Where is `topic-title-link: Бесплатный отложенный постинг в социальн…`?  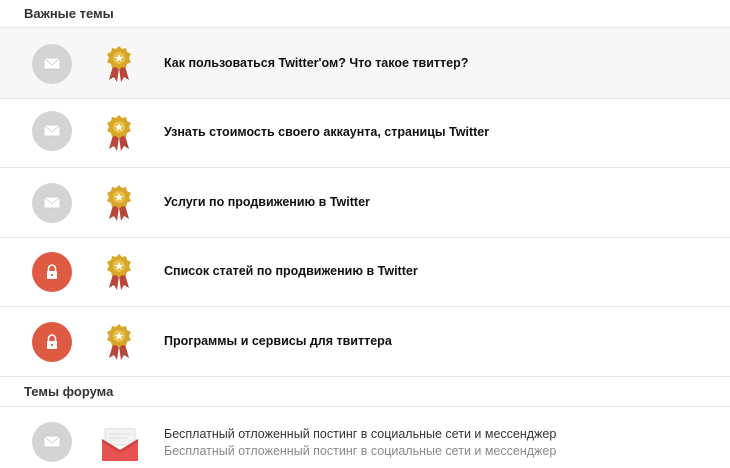
topic-title-link: Бесплатный отложенный постинг в социальн… is located at coordinates (360, 434).